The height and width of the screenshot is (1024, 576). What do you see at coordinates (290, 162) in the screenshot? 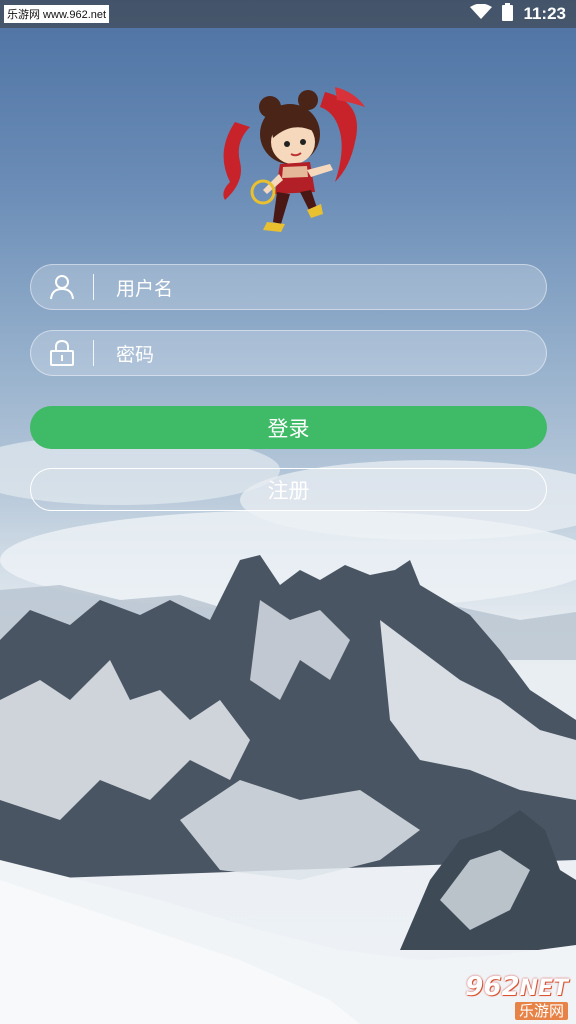
I see `mascot-logo` at bounding box center [290, 162].